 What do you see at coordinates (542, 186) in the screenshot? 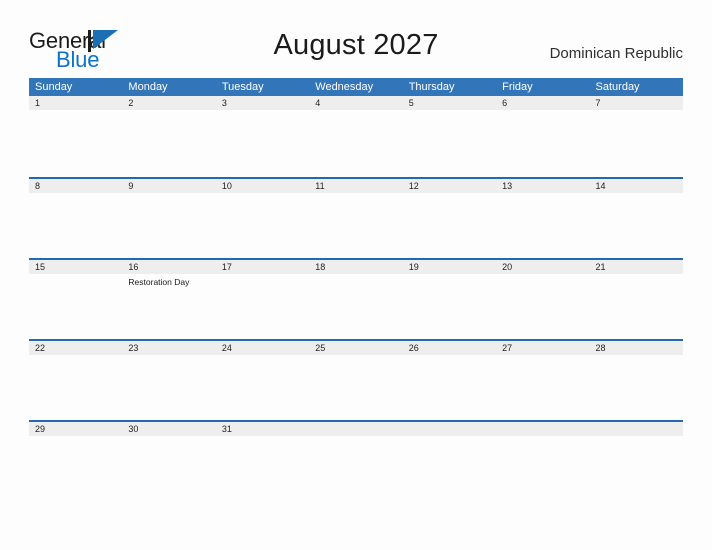
I see `day-number: 13` at bounding box center [542, 186].